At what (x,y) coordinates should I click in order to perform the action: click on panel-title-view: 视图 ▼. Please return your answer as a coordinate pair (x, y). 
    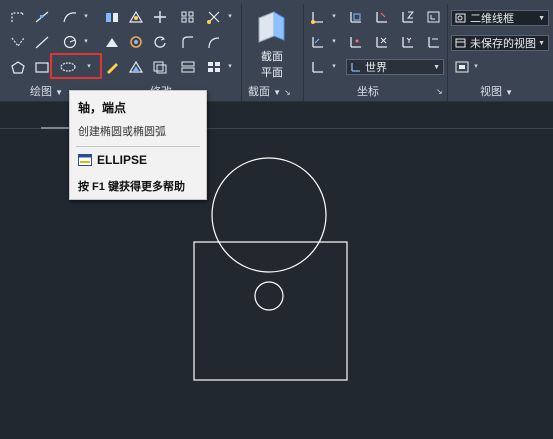
    Looking at the image, I should click on (496, 92).